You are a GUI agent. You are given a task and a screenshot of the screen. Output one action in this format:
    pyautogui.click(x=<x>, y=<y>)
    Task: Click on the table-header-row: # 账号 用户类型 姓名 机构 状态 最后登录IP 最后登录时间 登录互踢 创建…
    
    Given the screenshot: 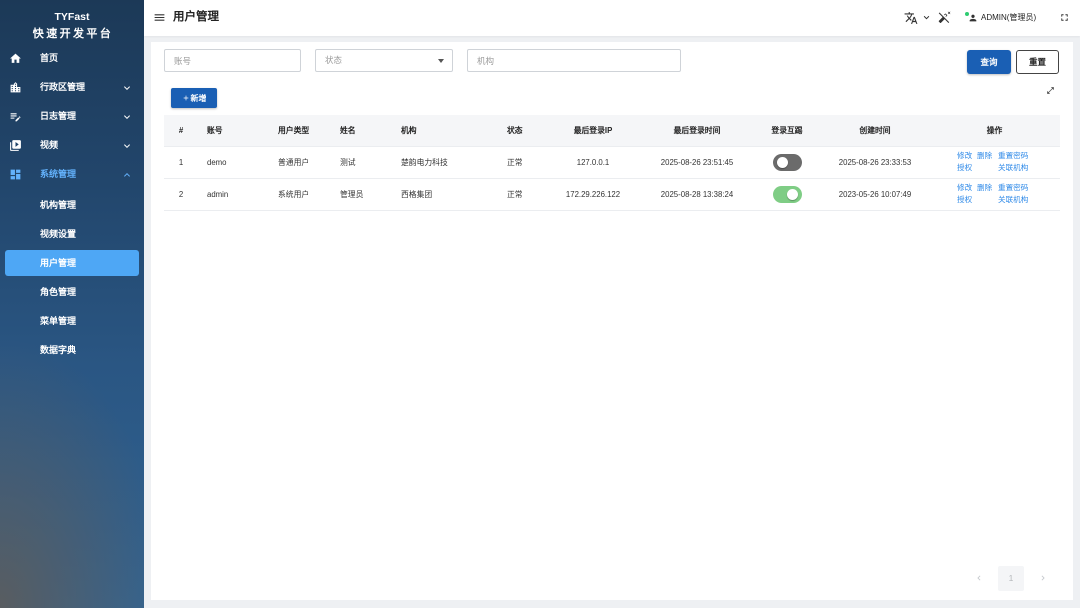 What is the action you would take?
    pyautogui.click(x=612, y=131)
    